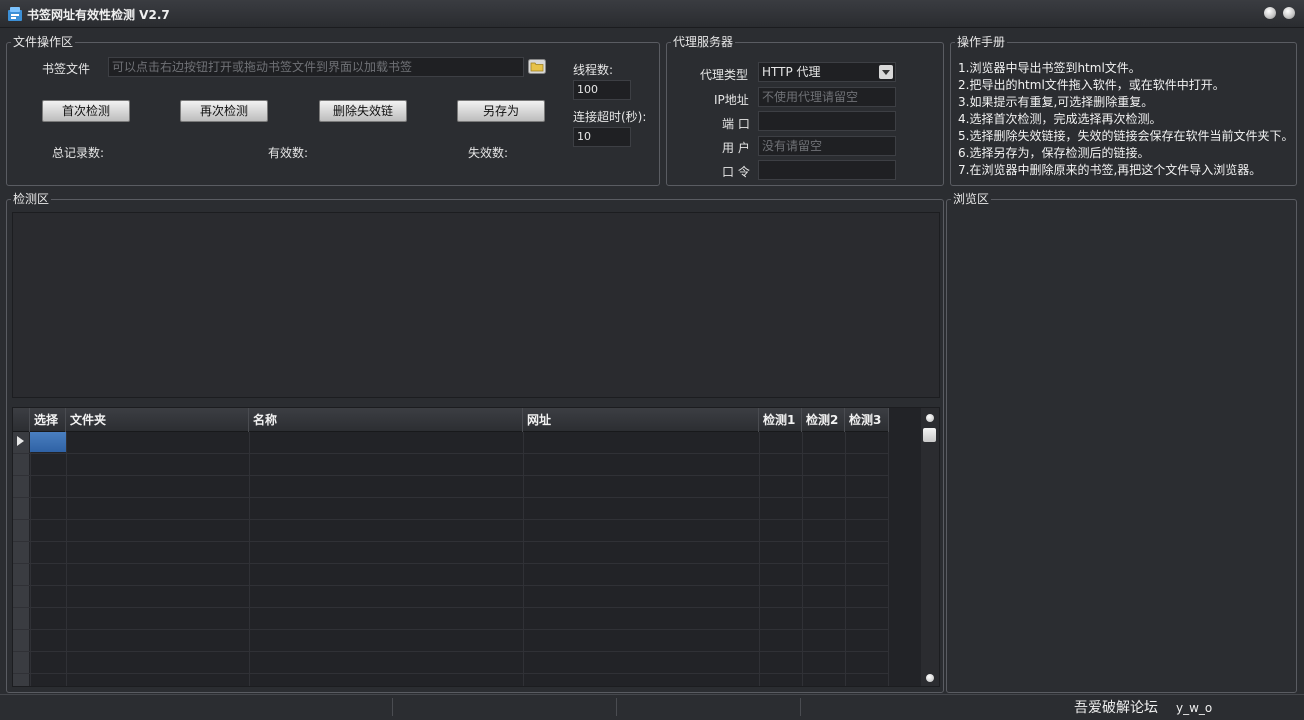 The image size is (1304, 720). Describe the element at coordinates (703, 42) in the screenshot. I see `proxy-group-label: 代理服务器` at that location.